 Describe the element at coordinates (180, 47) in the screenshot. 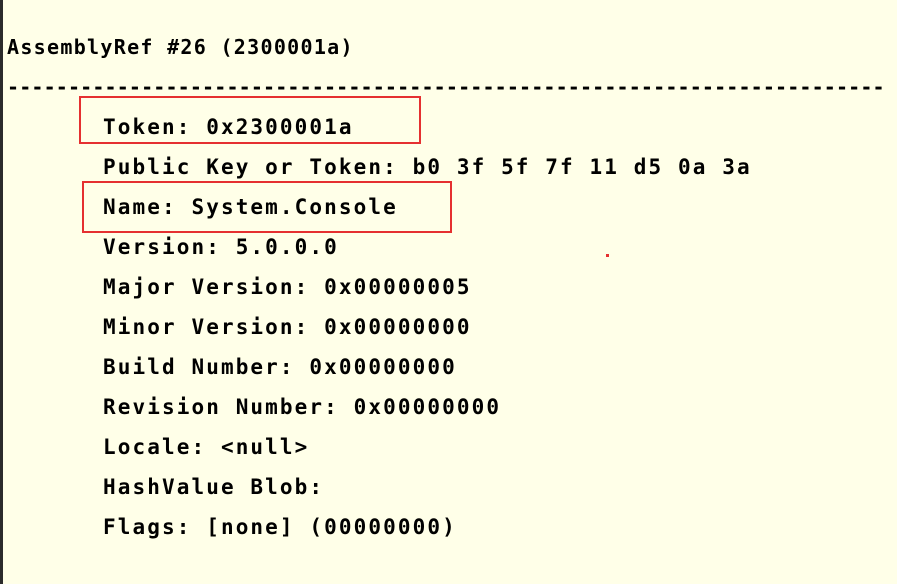

I see `assembly-ref-header: AssemblyRef #26 (2300001a)` at that location.